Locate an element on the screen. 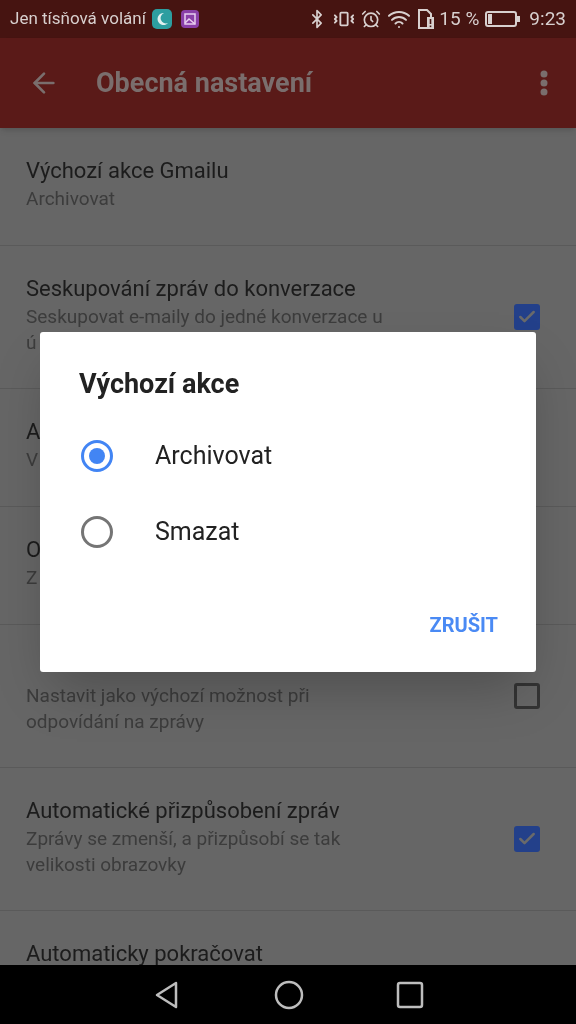 The height and width of the screenshot is (1024, 576). battery-percent: 15 % is located at coordinates (459, 18).